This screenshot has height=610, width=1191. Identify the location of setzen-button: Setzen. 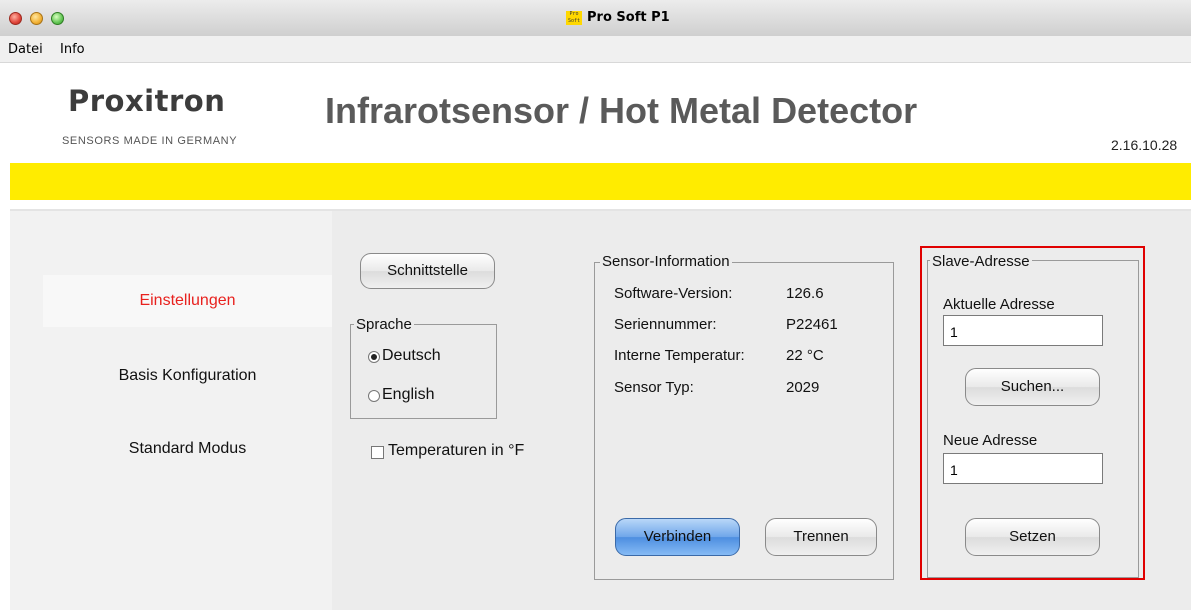
(1032, 537).